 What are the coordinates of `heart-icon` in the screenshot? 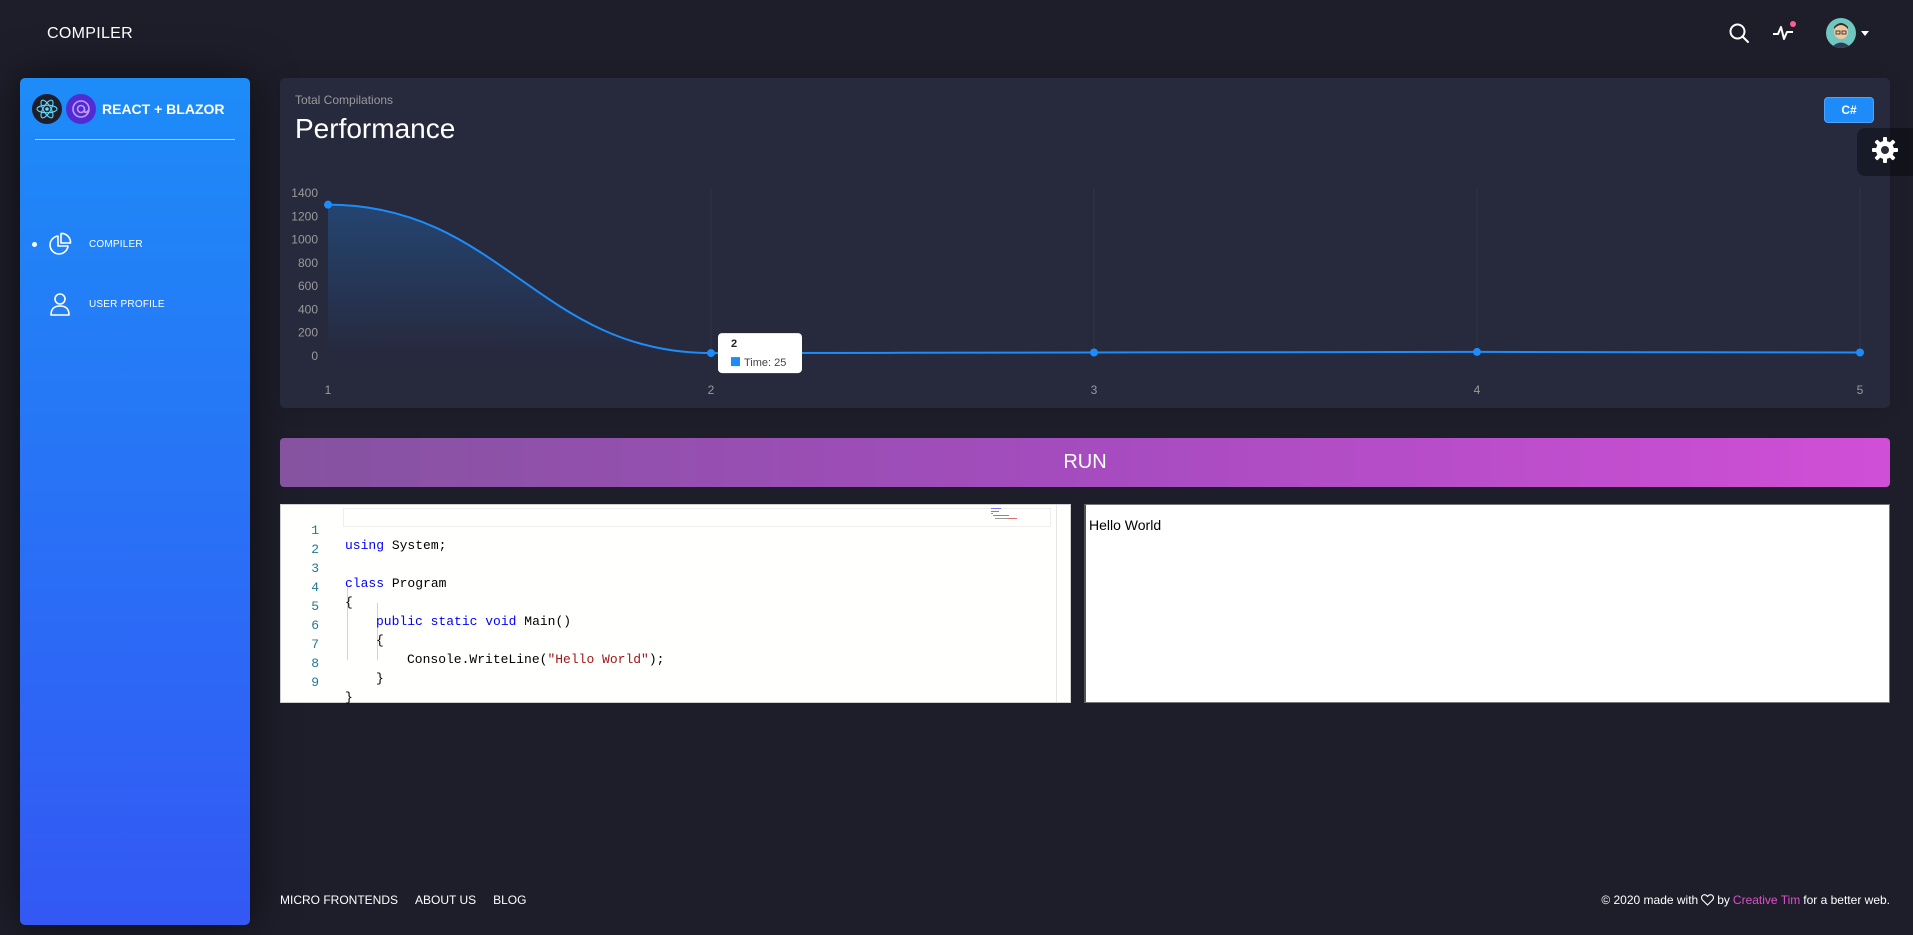 It's located at (1708, 900).